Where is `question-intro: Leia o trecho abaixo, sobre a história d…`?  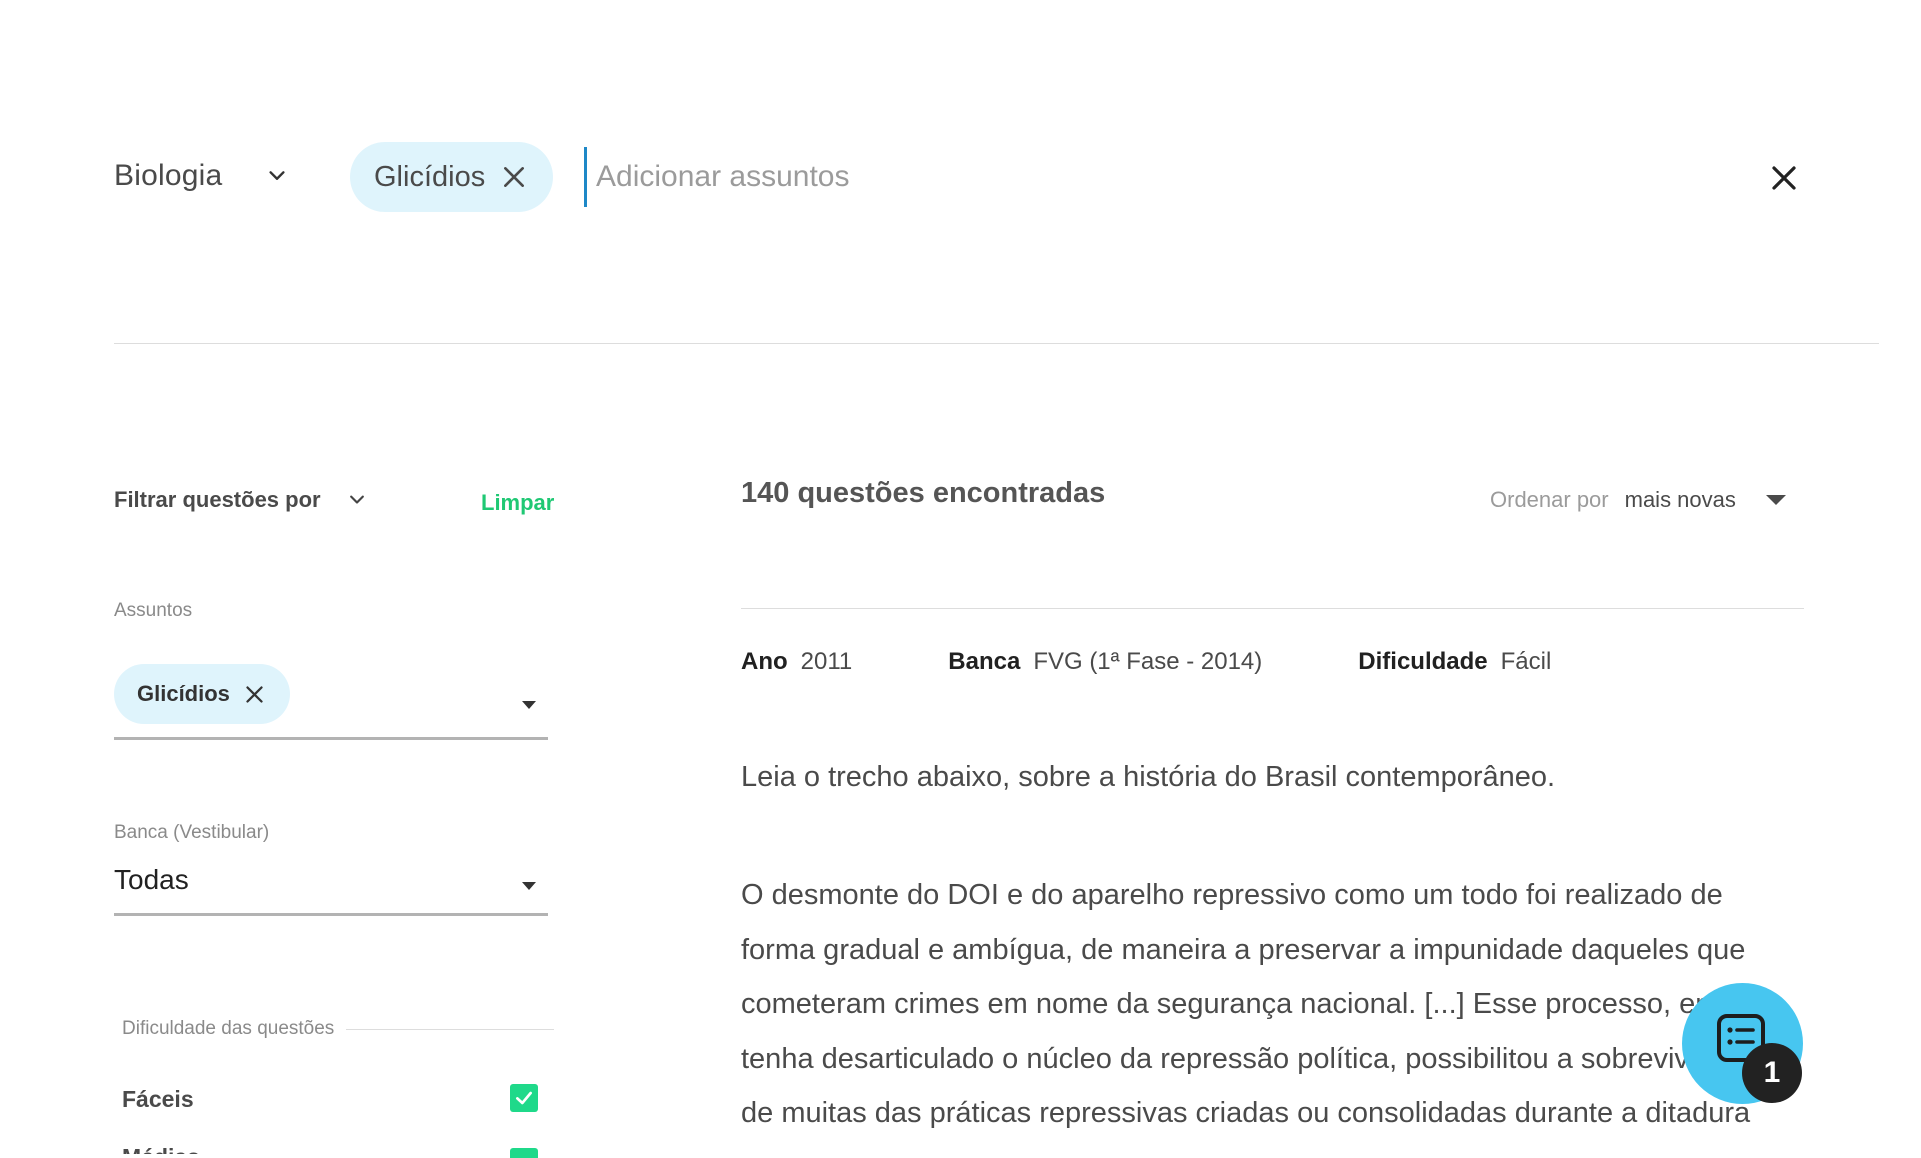 question-intro: Leia o trecho abaixo, sobre a história d… is located at coordinates (1148, 777).